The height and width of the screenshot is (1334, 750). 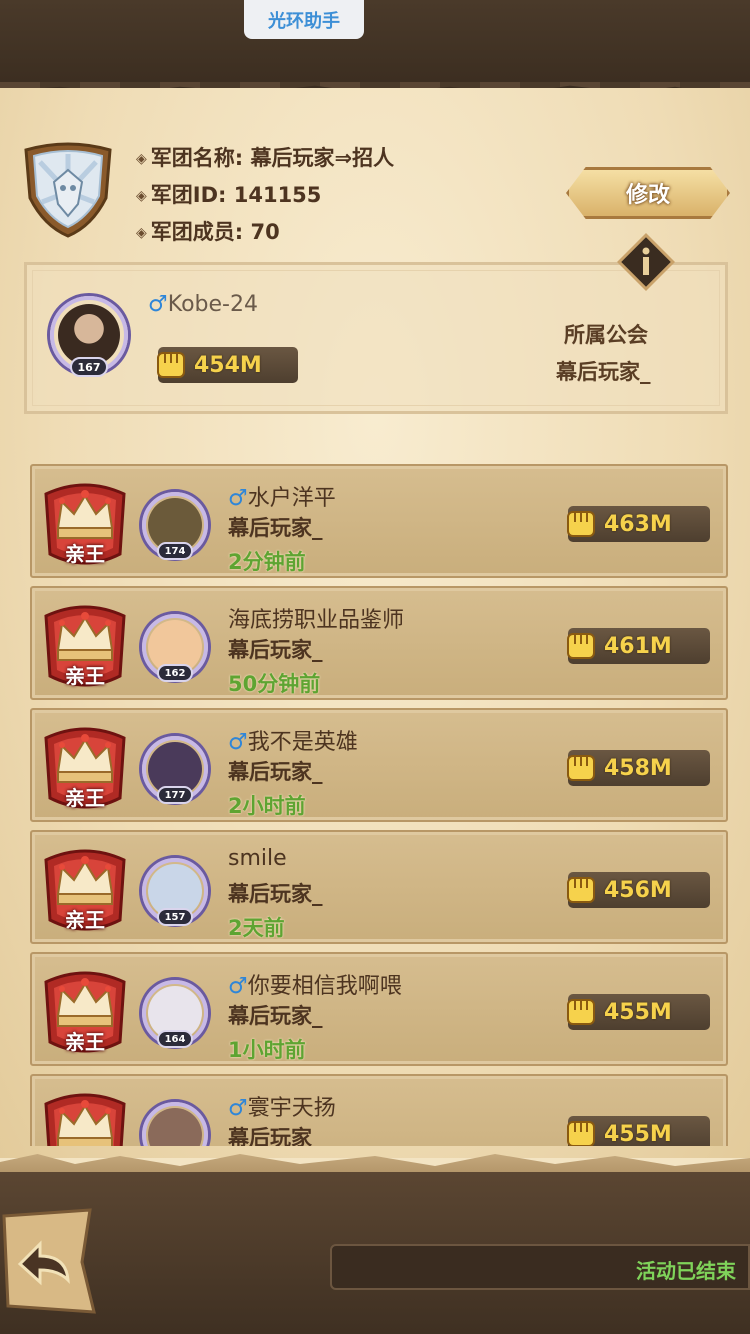 What do you see at coordinates (291, 1108) in the screenshot?
I see `member-name: 寰宇天扬` at bounding box center [291, 1108].